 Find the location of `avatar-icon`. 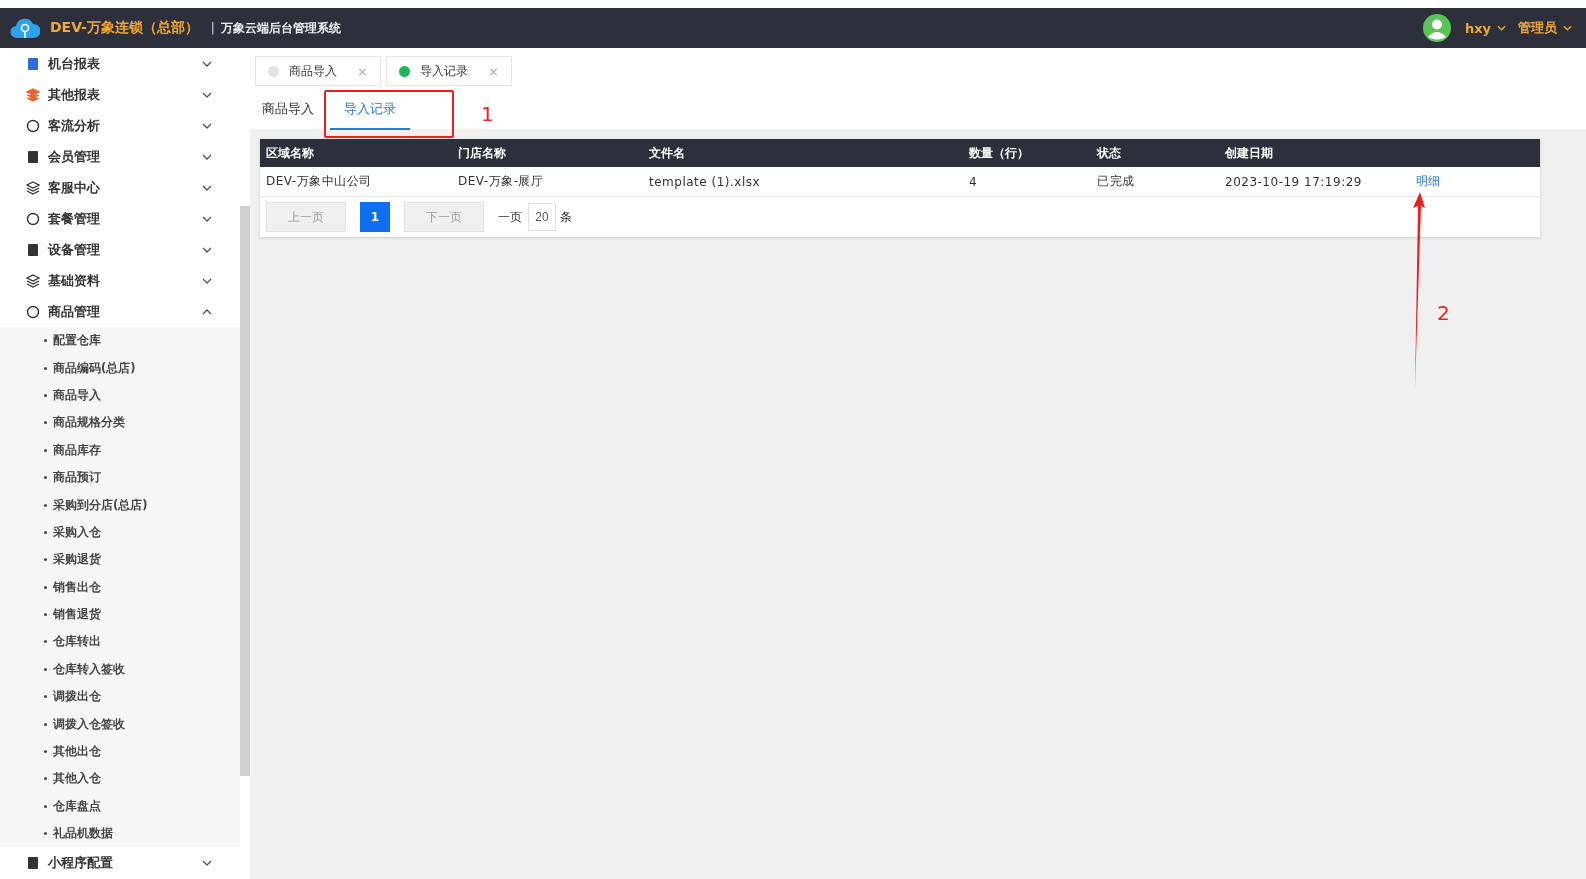

avatar-icon is located at coordinates (1436, 28).